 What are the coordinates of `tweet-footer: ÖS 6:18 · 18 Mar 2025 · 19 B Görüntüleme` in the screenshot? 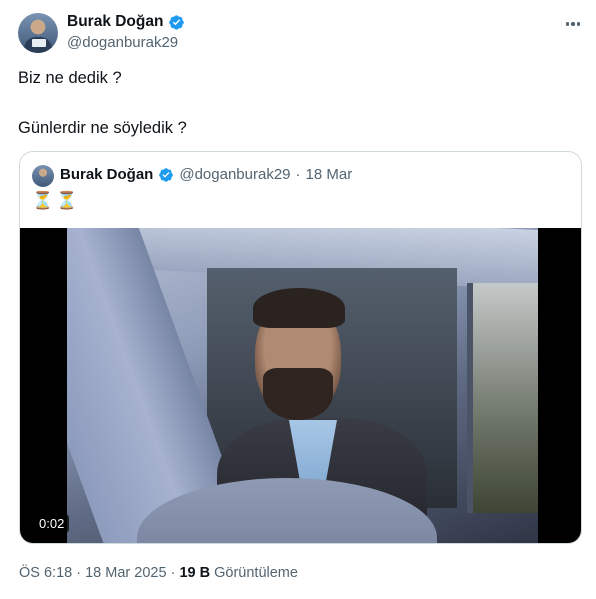 It's located at (158, 573).